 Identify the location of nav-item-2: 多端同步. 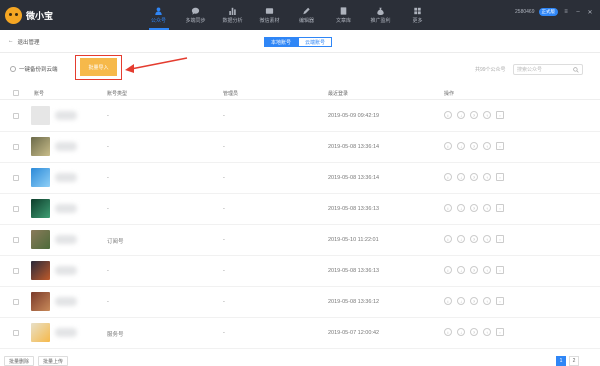
(195, 15).